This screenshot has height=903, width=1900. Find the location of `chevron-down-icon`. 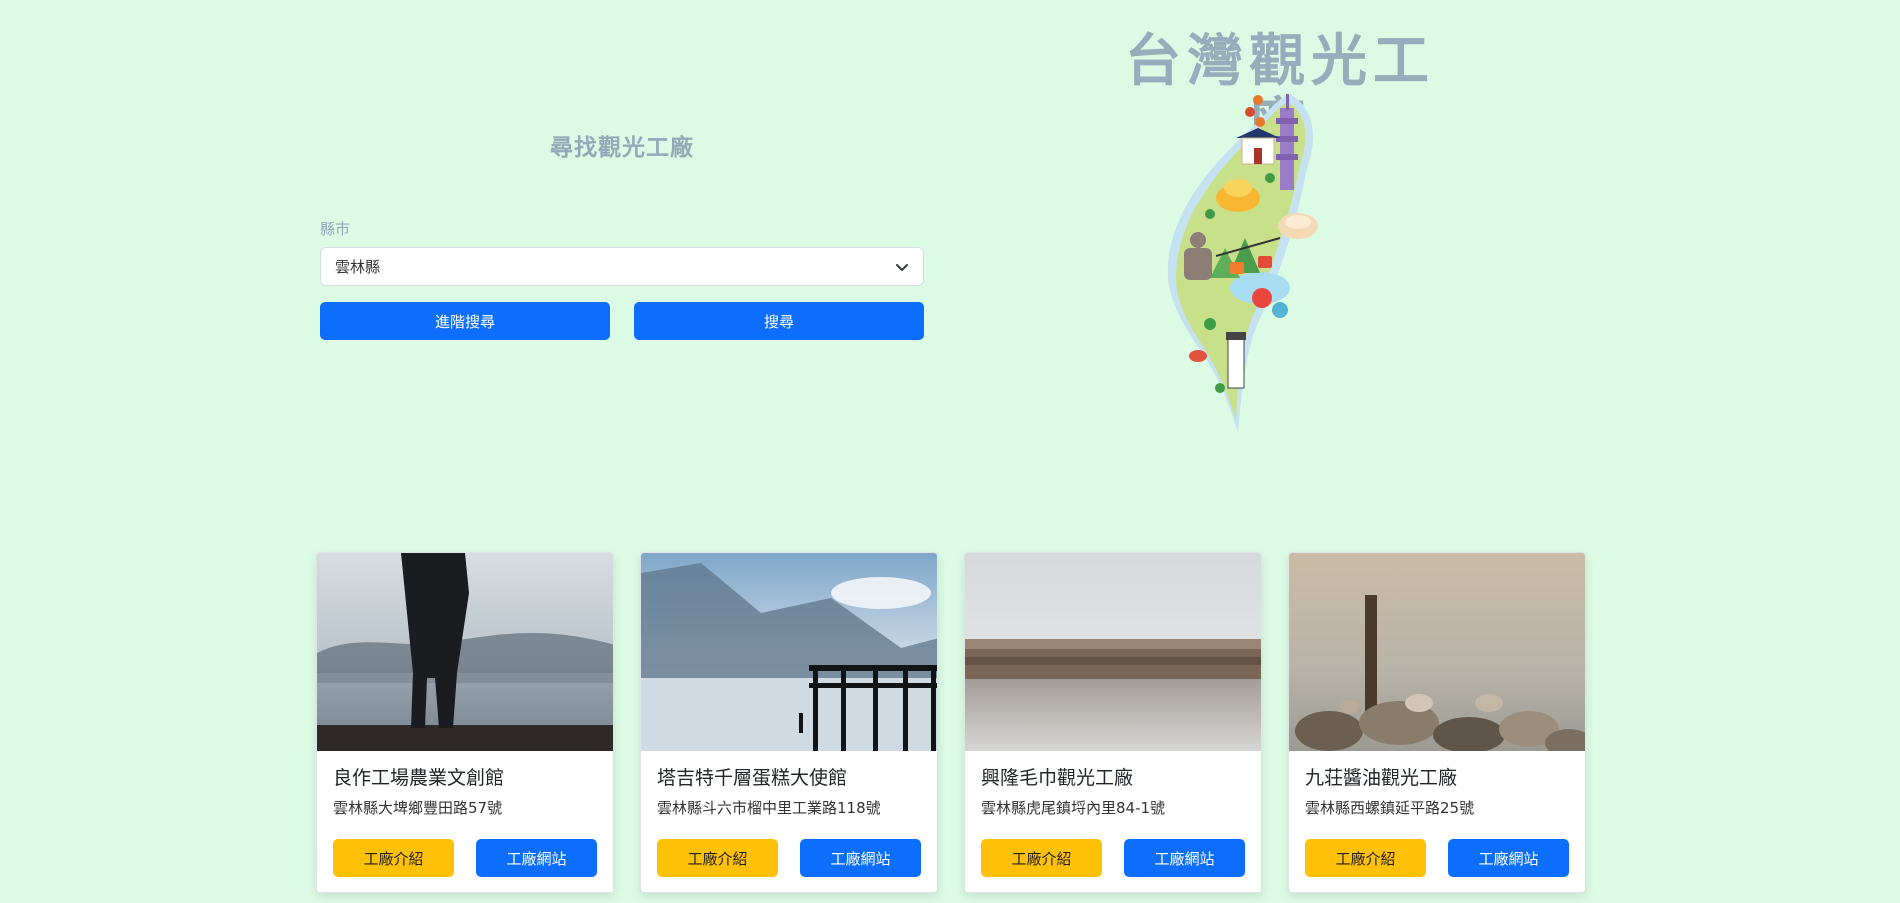

chevron-down-icon is located at coordinates (902, 267).